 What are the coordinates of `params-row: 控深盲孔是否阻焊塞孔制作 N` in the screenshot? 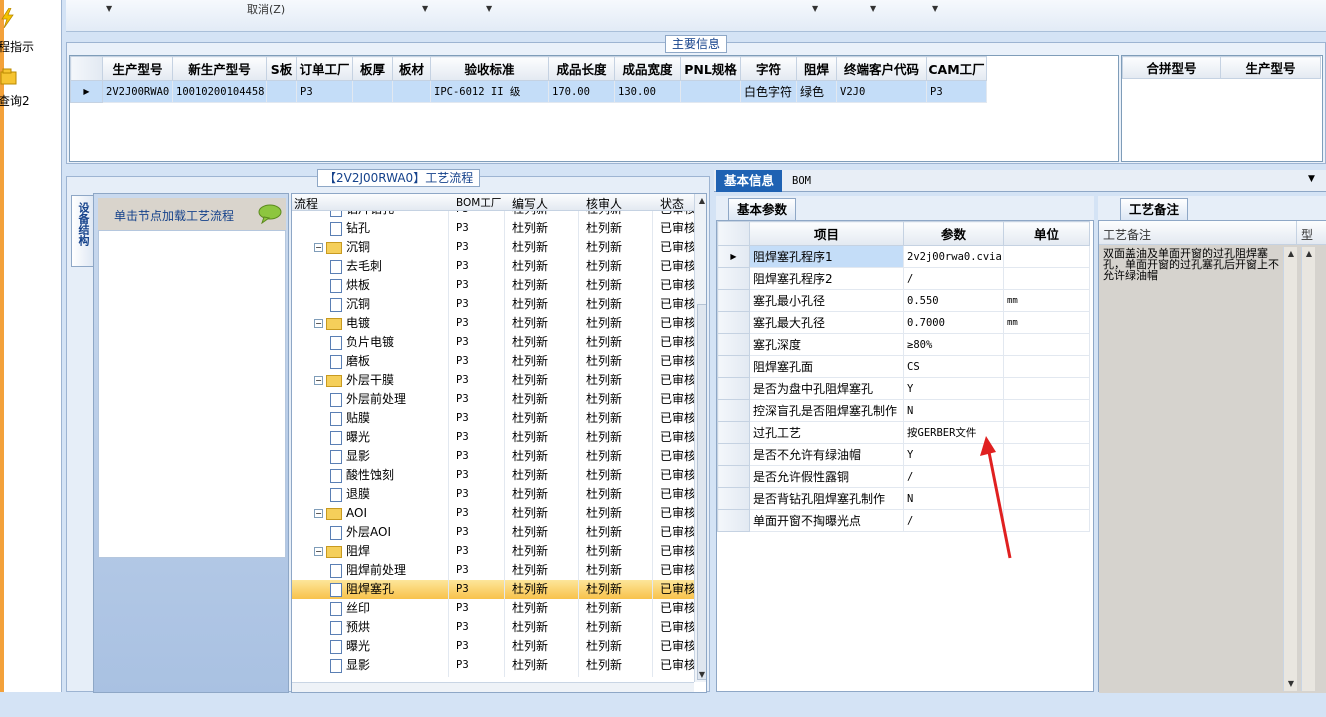 It's located at (903, 410).